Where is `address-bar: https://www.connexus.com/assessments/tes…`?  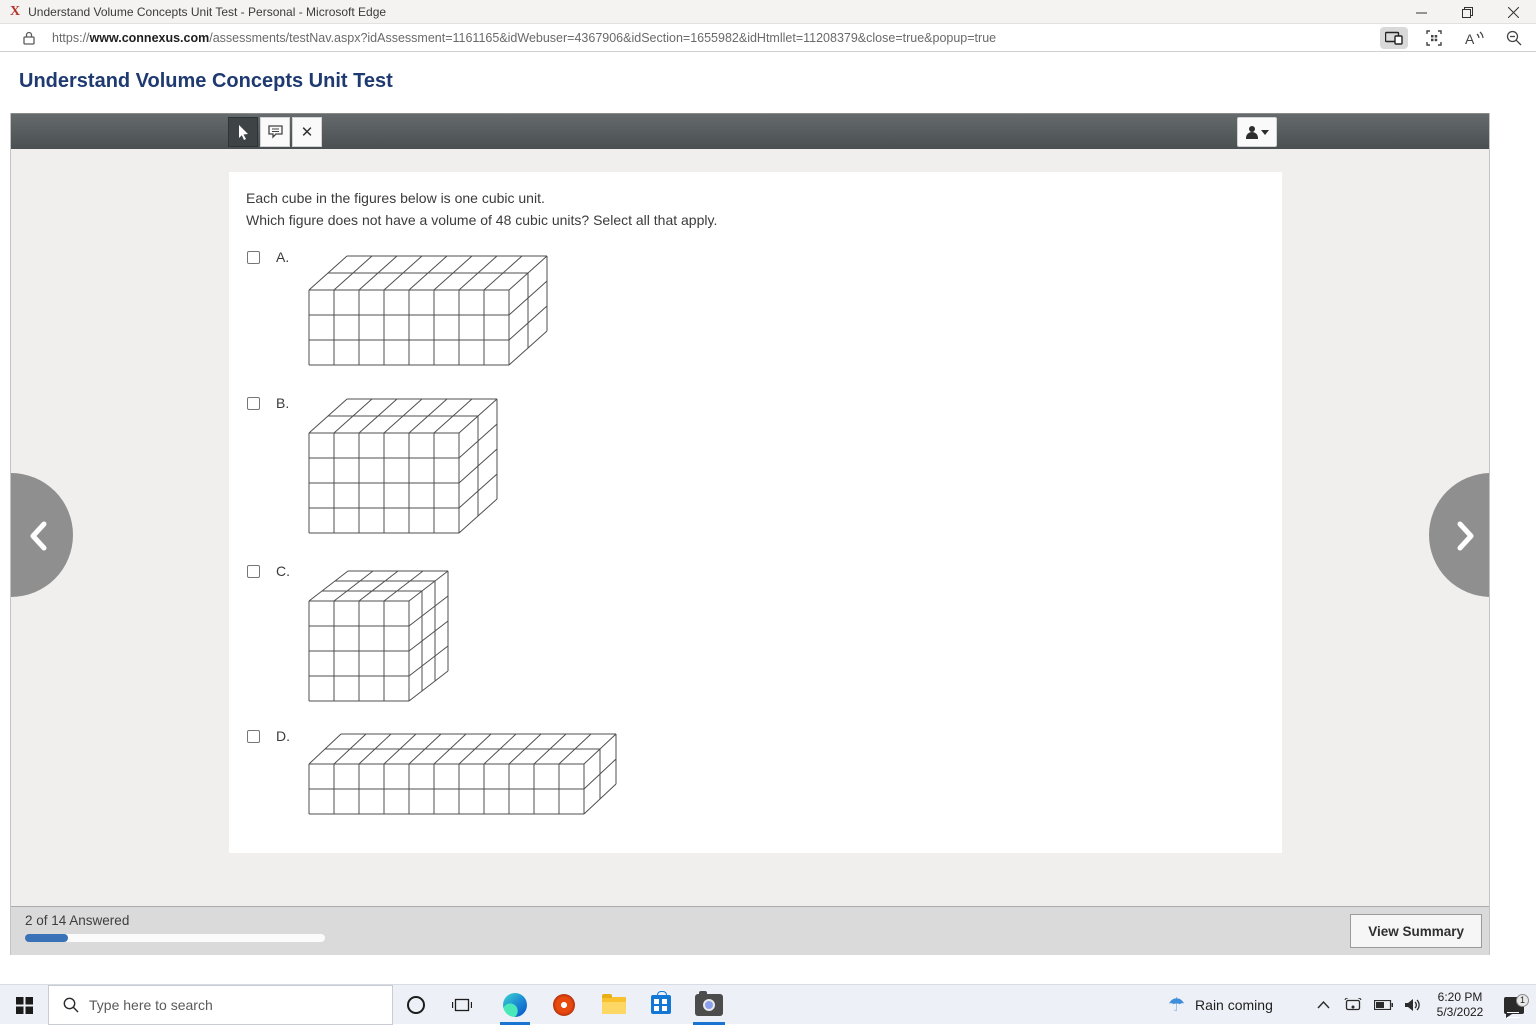
address-bar: https://www.connexus.com/assessments/tes… is located at coordinates (768, 38).